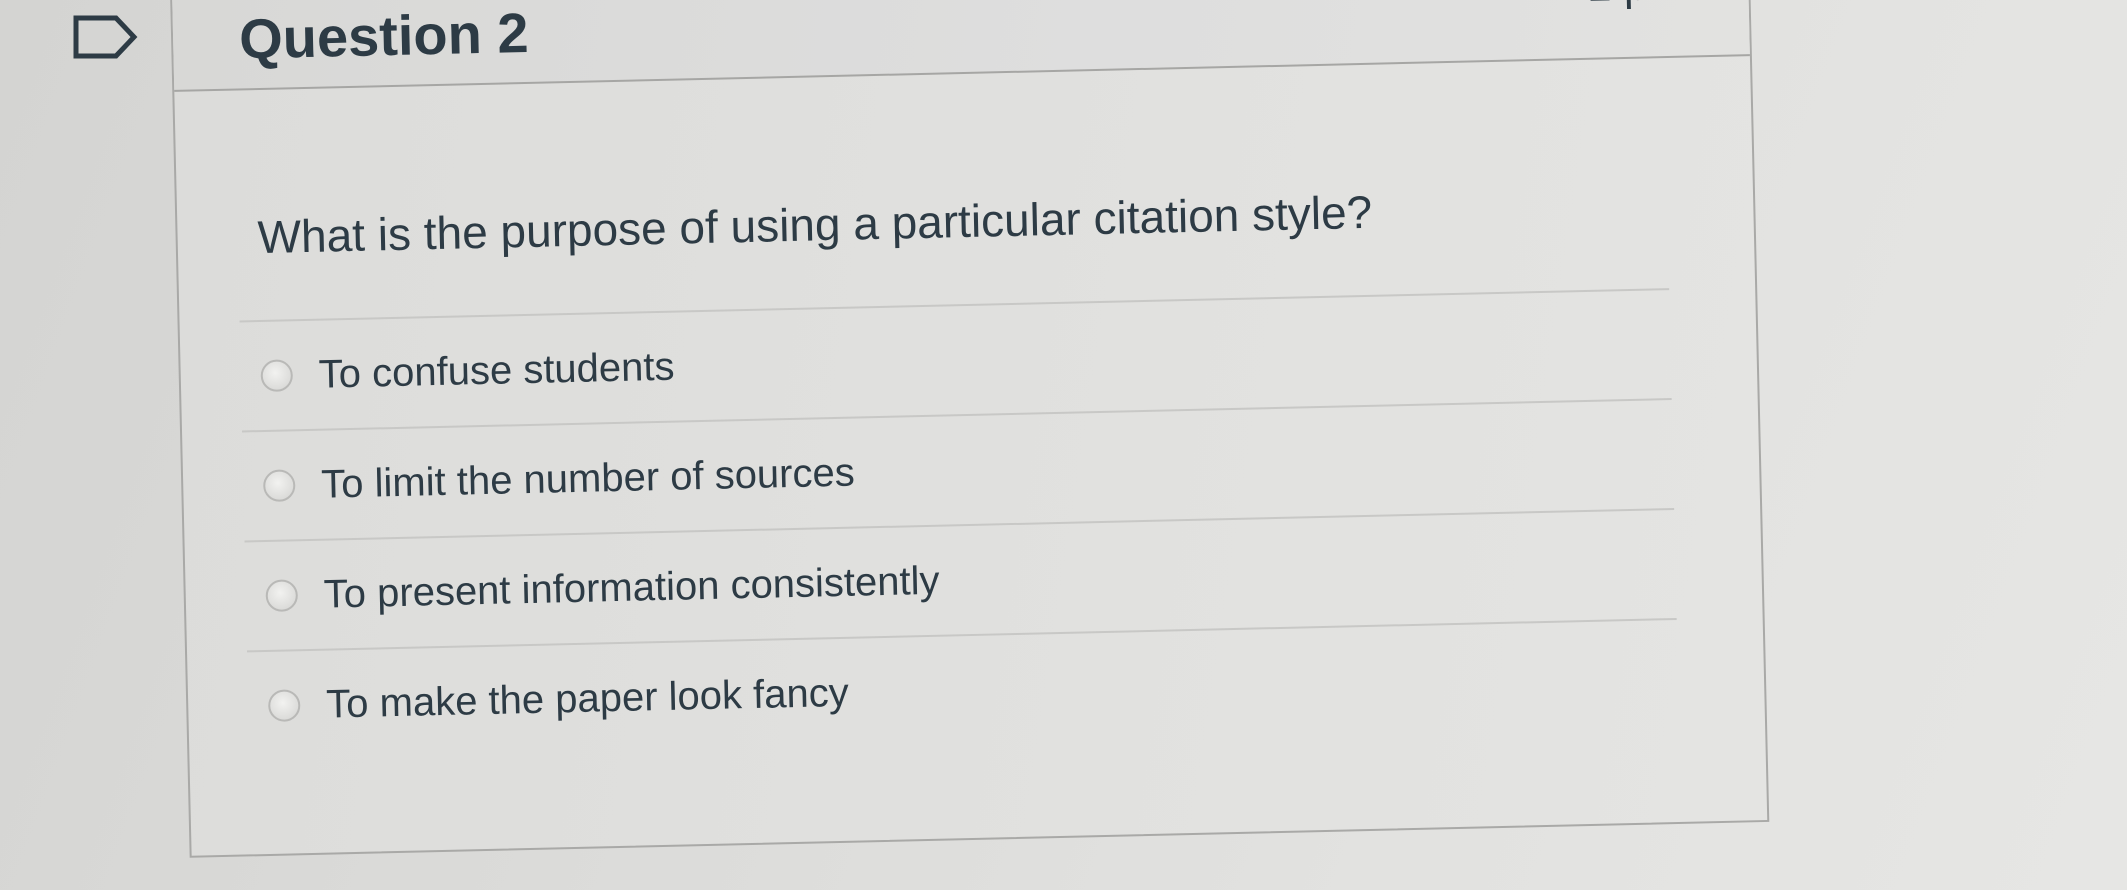  I want to click on answer-label: To present information consistently, so click(631, 587).